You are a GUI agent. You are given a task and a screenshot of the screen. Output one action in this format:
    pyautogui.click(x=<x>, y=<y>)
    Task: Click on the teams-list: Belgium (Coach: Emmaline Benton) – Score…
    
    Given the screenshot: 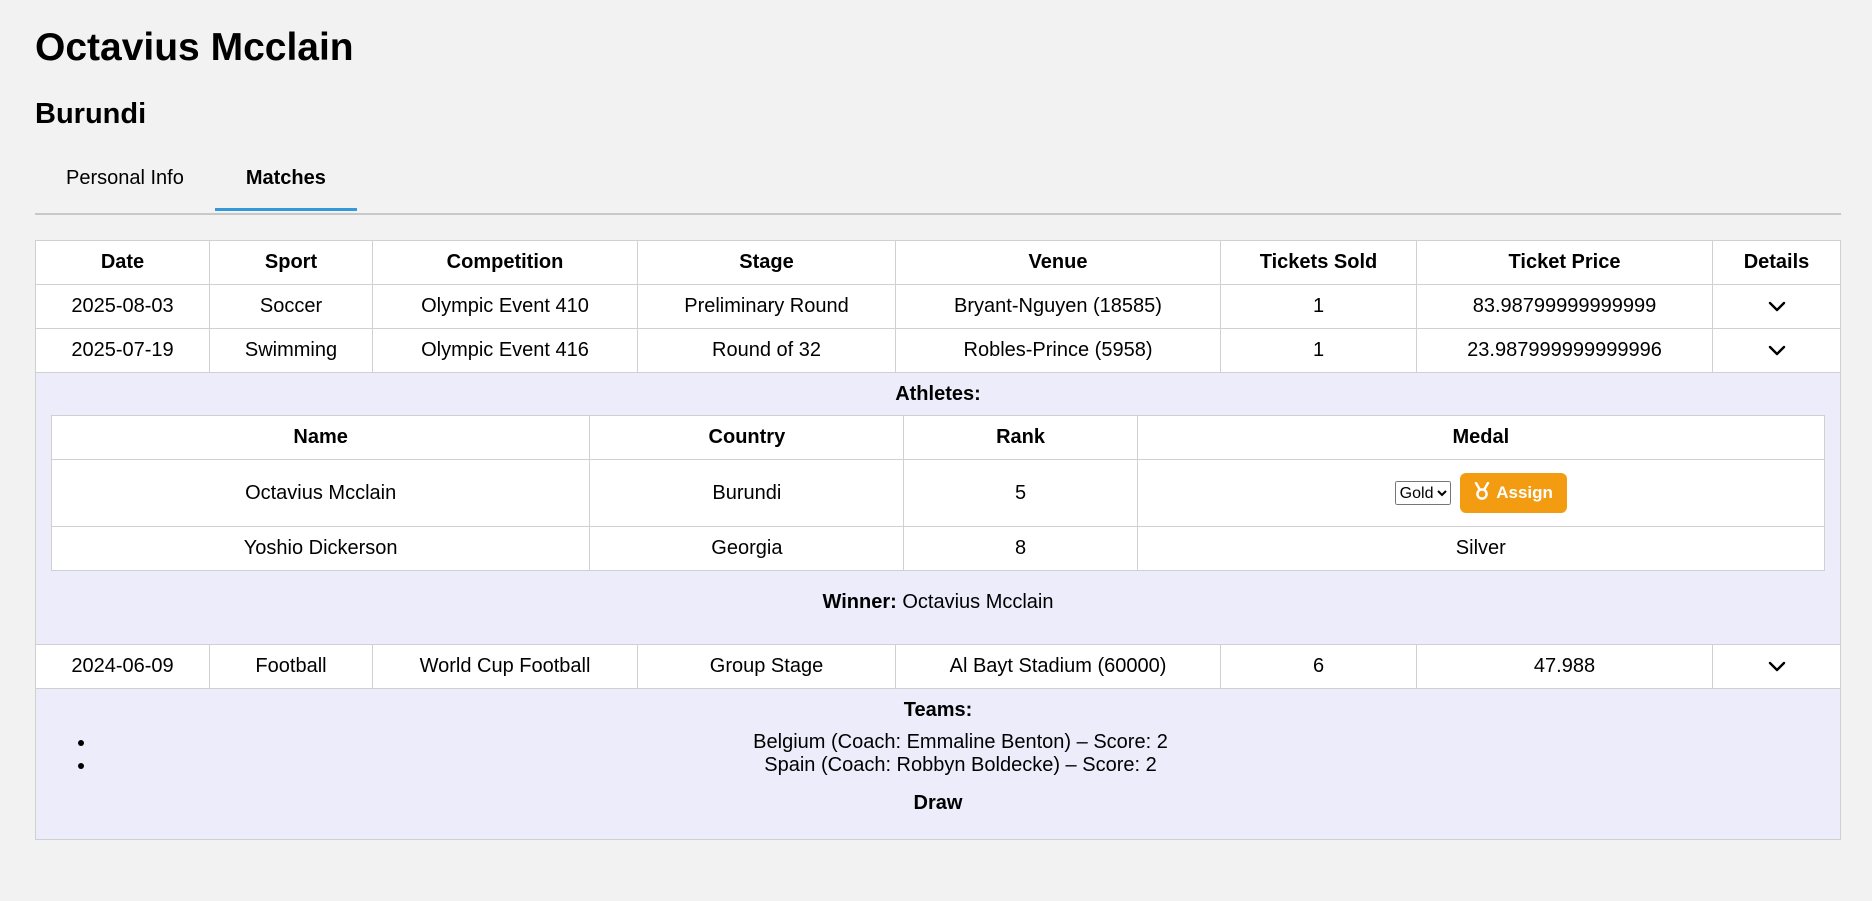 What is the action you would take?
    pyautogui.click(x=938, y=754)
    